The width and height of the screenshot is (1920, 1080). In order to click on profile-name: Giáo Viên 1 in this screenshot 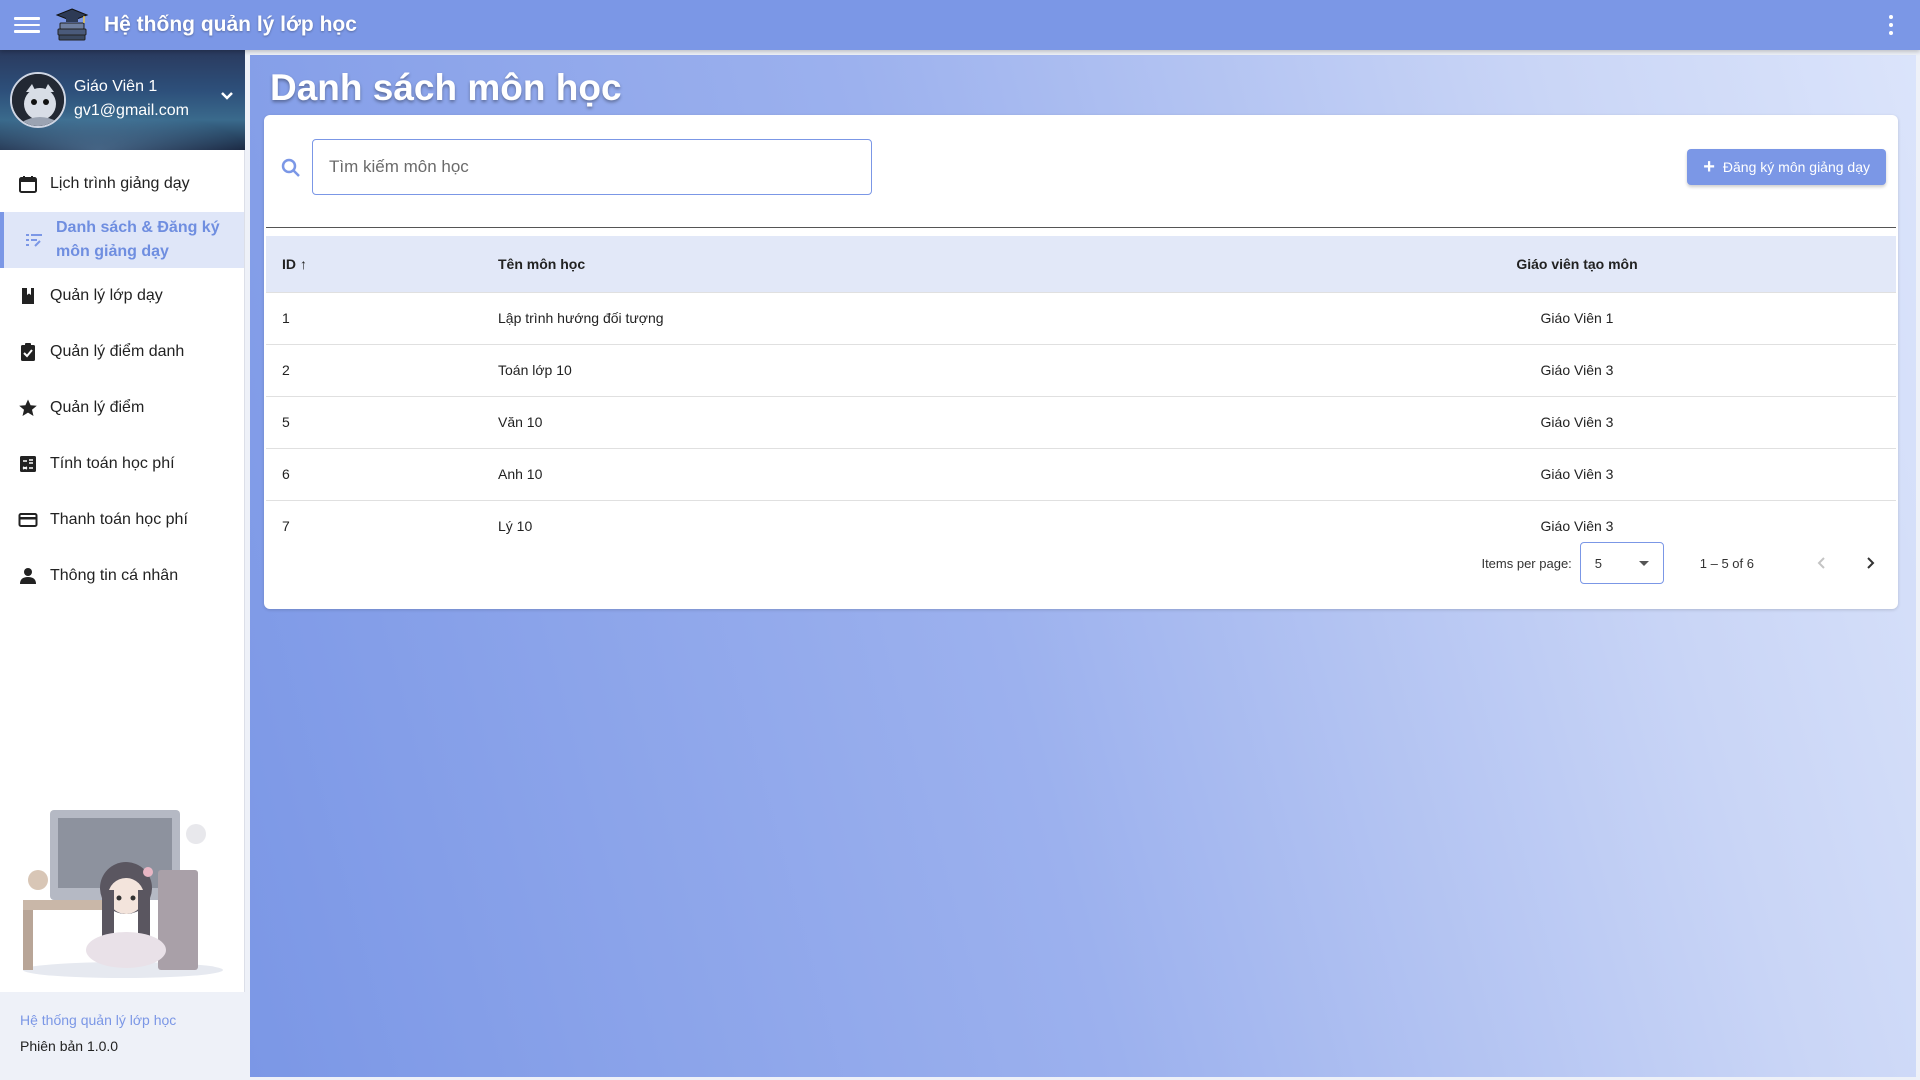, I will do `click(116, 86)`.